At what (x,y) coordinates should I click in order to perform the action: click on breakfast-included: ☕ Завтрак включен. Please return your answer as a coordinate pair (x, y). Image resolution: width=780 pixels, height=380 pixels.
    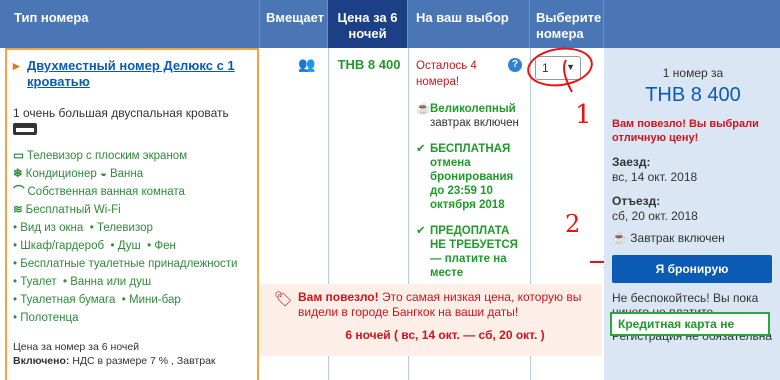
    Looking at the image, I should click on (693, 238).